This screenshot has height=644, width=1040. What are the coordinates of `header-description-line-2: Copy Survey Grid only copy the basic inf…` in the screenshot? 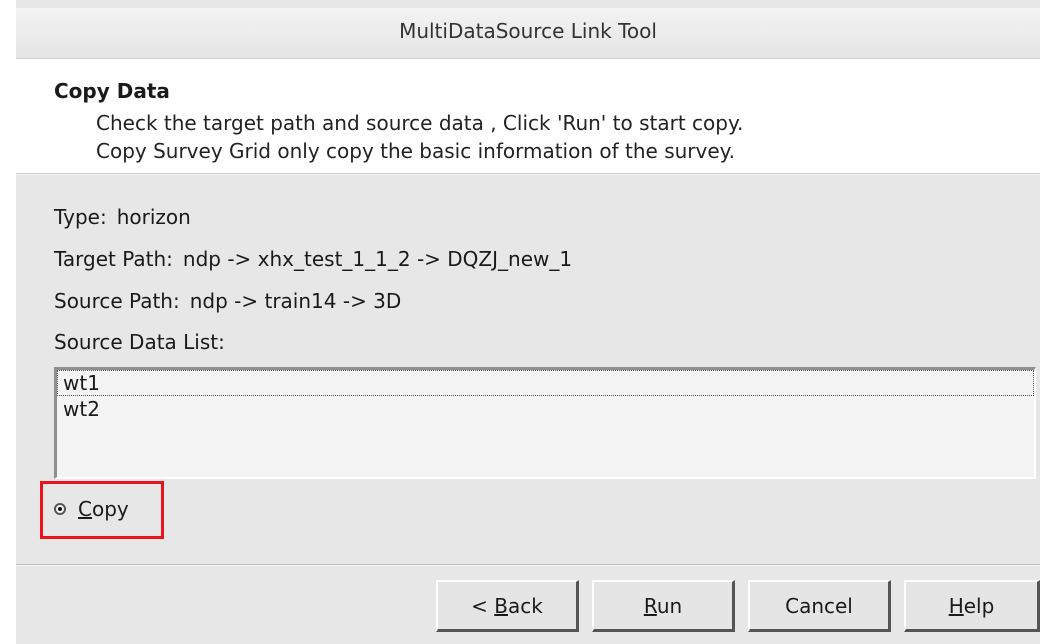 It's located at (415, 151).